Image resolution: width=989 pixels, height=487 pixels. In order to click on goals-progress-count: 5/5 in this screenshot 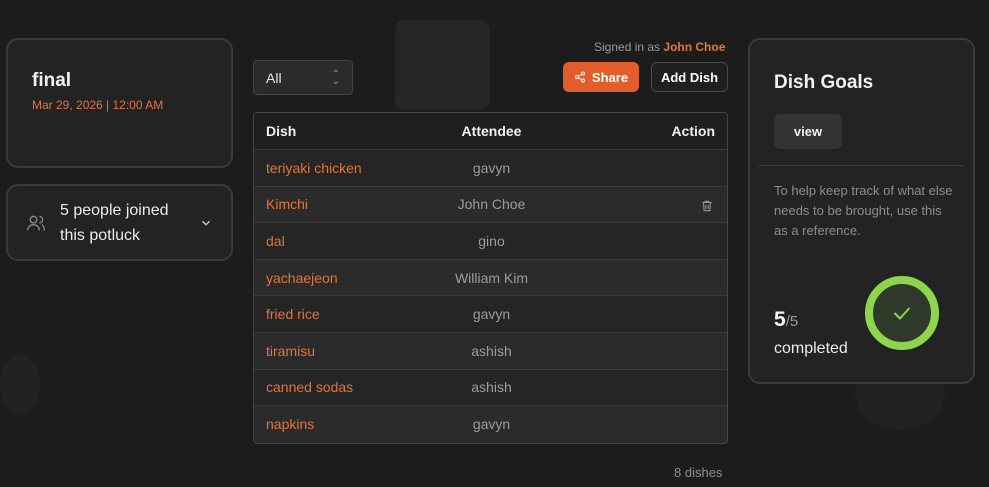, I will do `click(786, 320)`.